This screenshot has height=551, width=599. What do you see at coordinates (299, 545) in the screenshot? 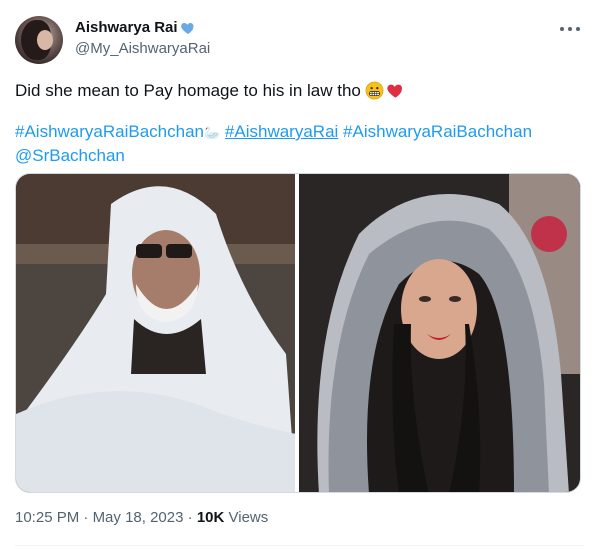
I see `divider` at bounding box center [299, 545].